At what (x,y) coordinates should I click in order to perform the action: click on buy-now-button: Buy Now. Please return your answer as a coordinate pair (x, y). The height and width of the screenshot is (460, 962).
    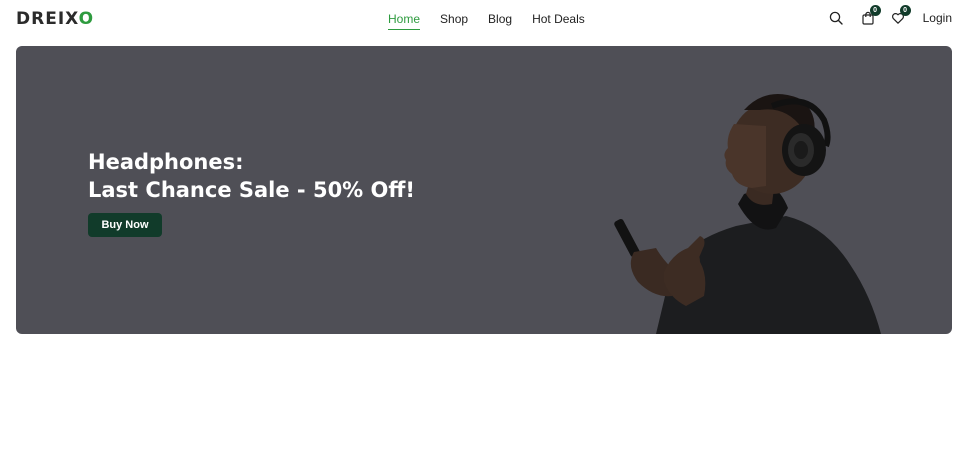
    Looking at the image, I should click on (125, 225).